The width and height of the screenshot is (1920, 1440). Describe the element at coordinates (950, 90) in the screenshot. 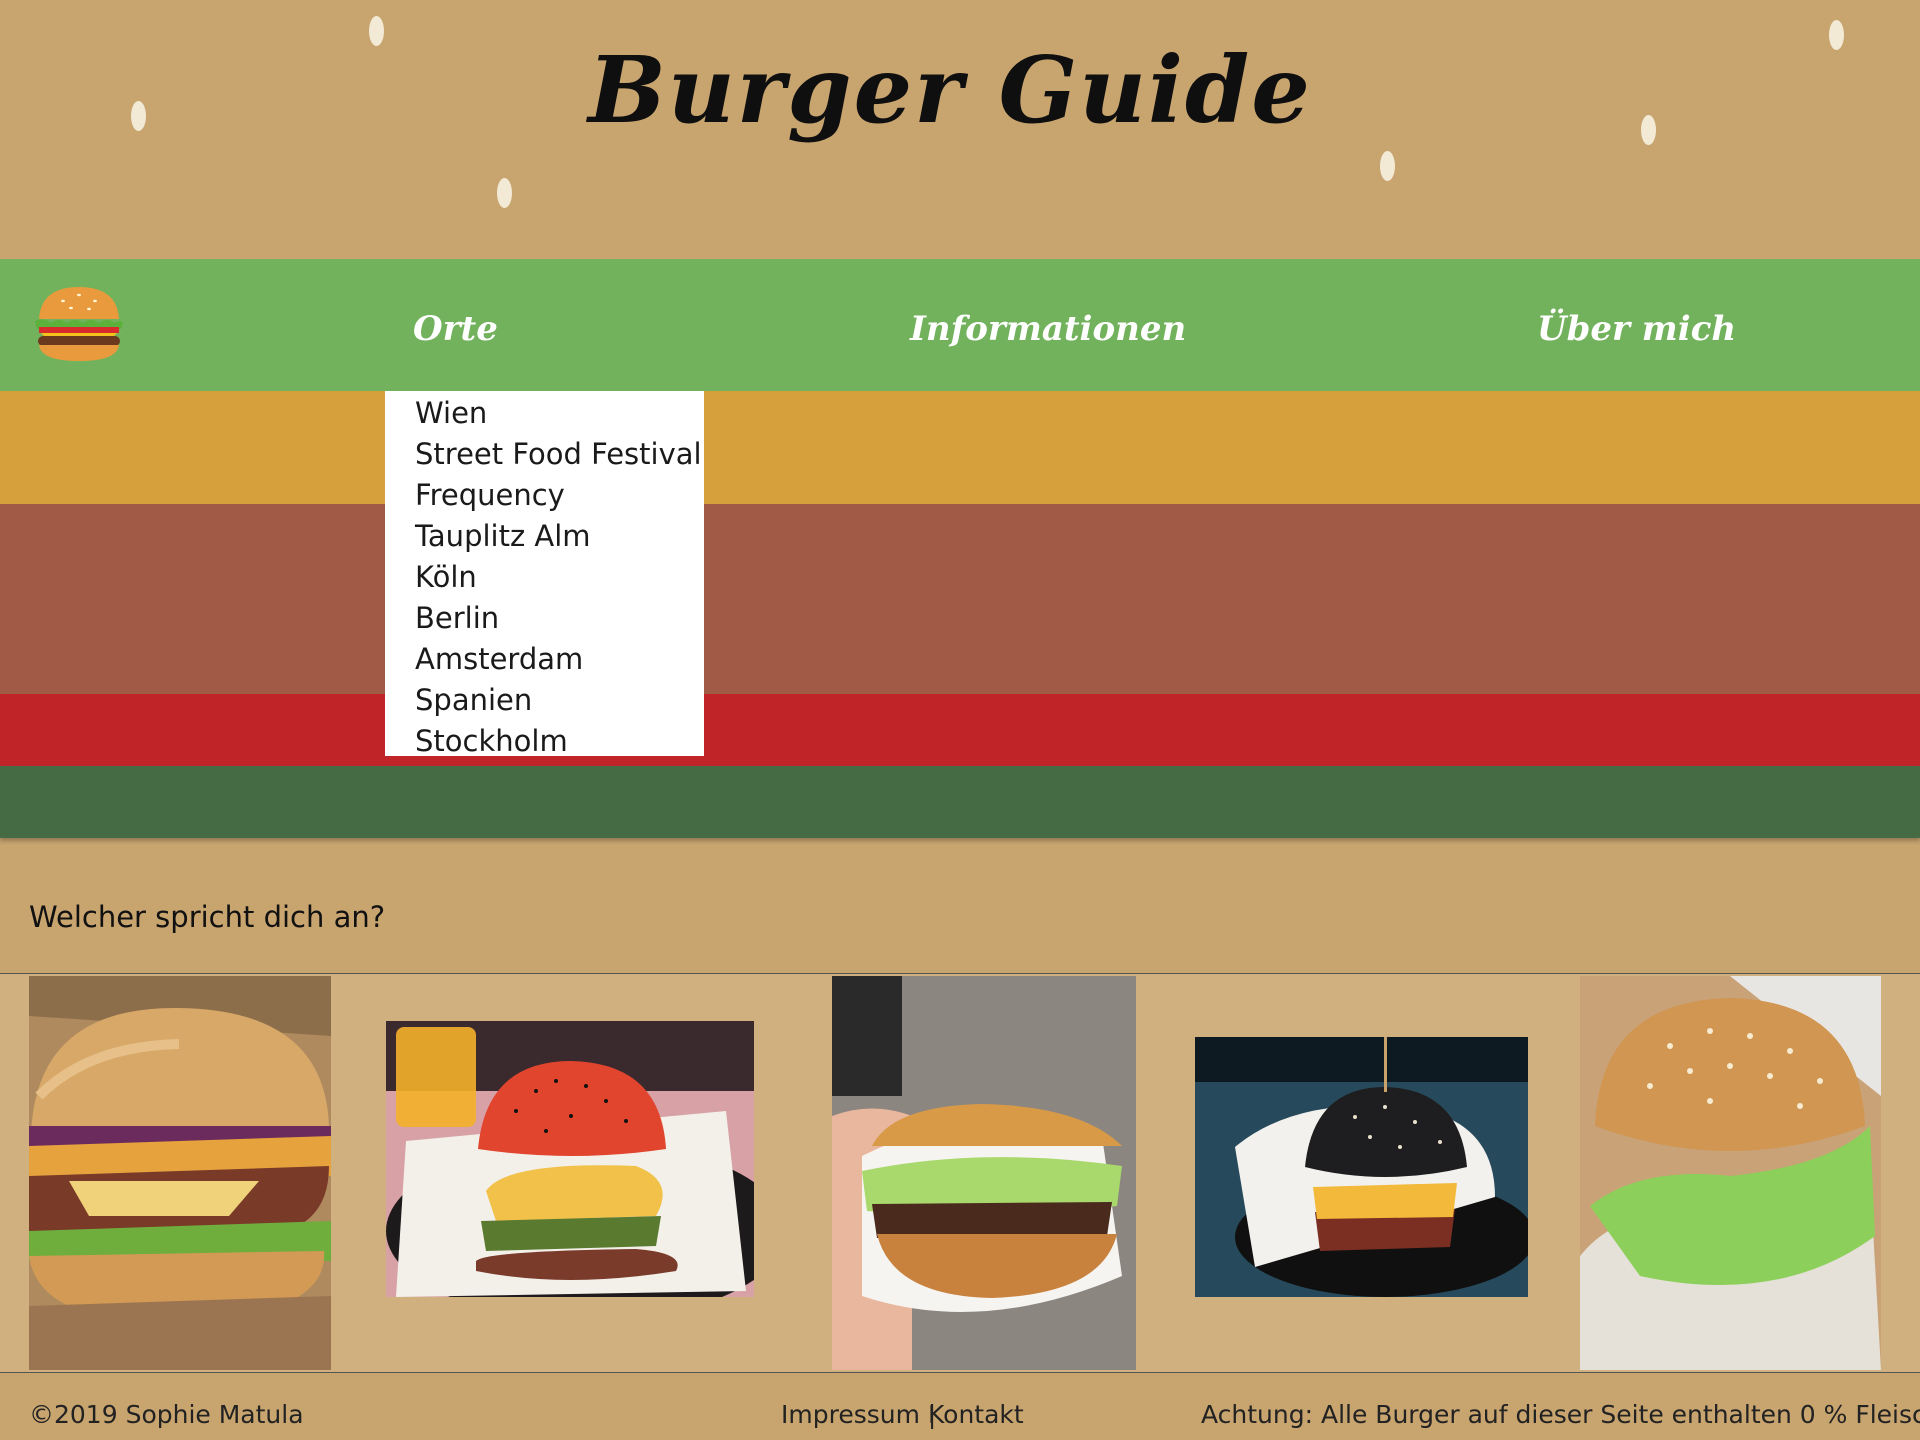

I see `site-title: Burger Guide` at that location.